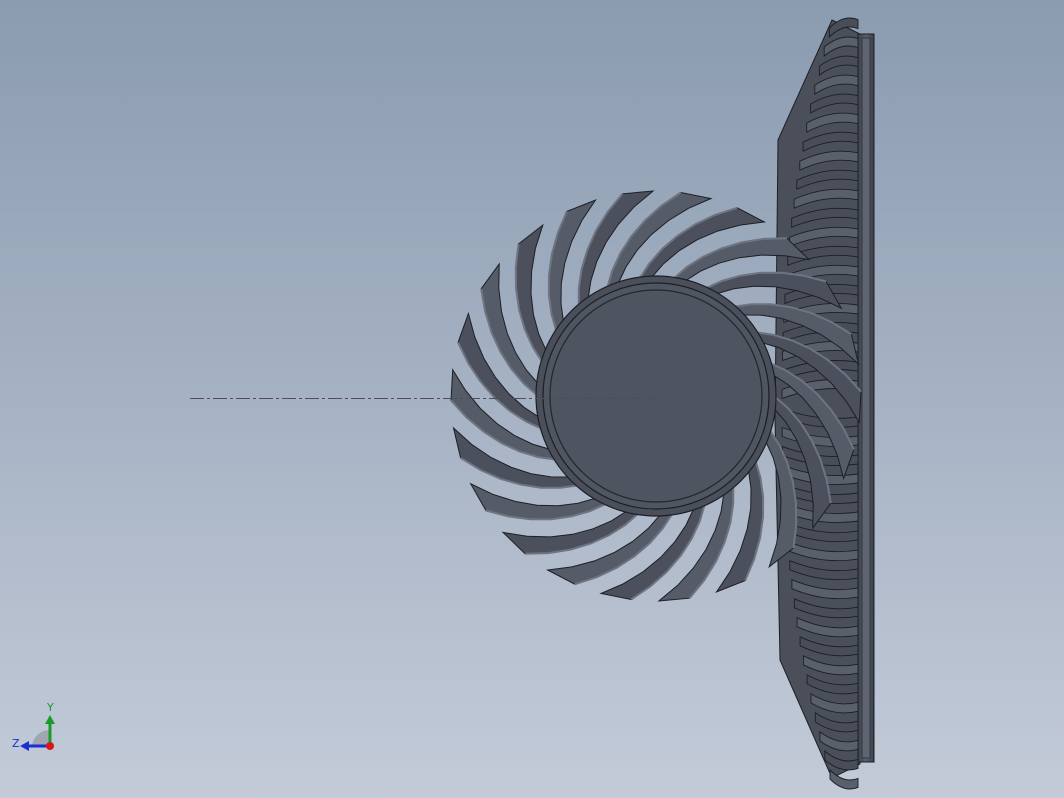 Image resolution: width=1064 pixels, height=798 pixels. Describe the element at coordinates (866, 398) in the screenshot. I see `bevel-gear-back-face-inner` at that location.